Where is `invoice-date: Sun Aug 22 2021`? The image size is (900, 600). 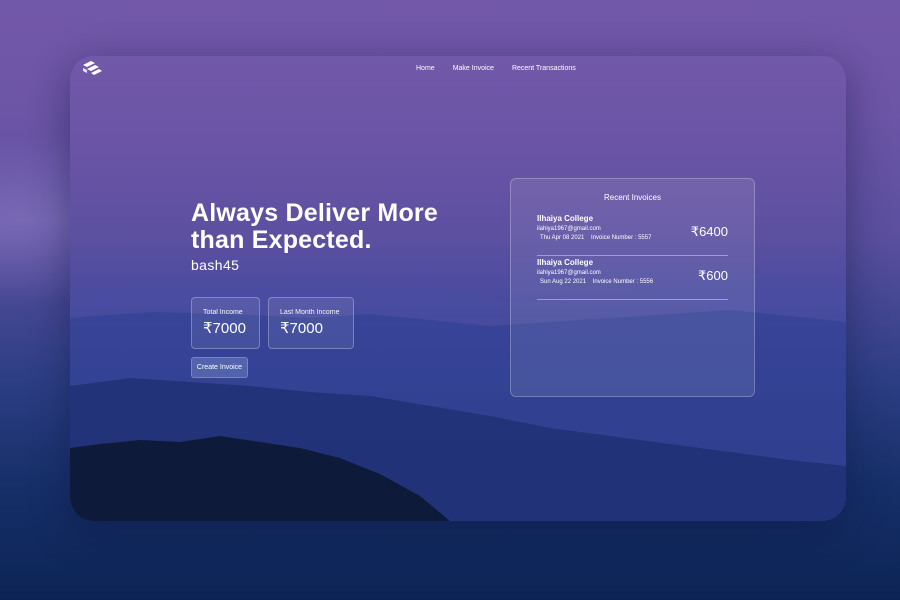
invoice-date: Sun Aug 22 2021 is located at coordinates (563, 282).